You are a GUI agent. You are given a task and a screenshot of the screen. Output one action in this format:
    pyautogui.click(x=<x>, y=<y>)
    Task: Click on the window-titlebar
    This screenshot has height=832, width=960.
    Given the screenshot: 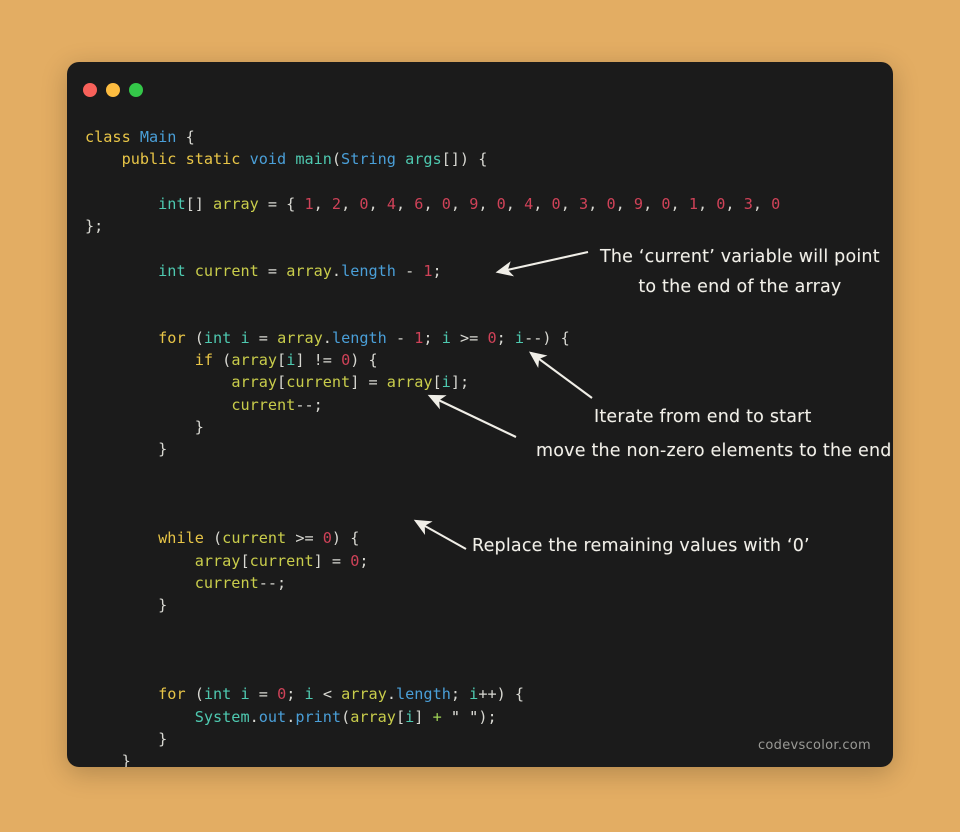 What is the action you would take?
    pyautogui.click(x=480, y=90)
    